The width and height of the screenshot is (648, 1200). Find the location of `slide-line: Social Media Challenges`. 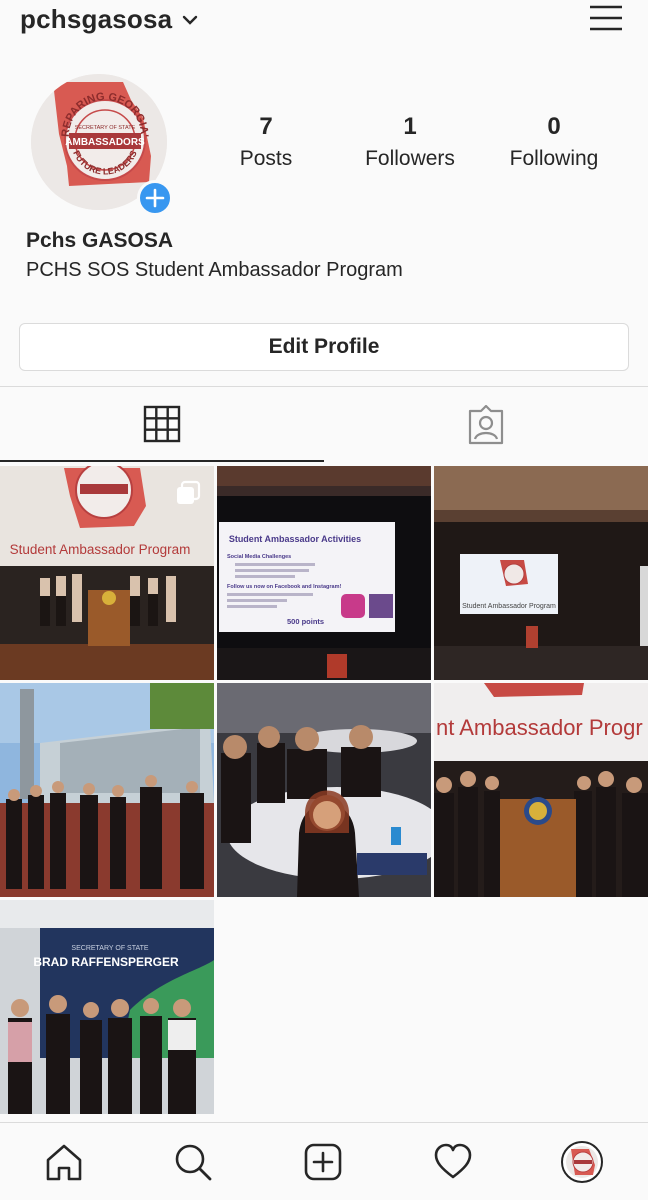

slide-line: Social Media Challenges is located at coordinates (259, 557).